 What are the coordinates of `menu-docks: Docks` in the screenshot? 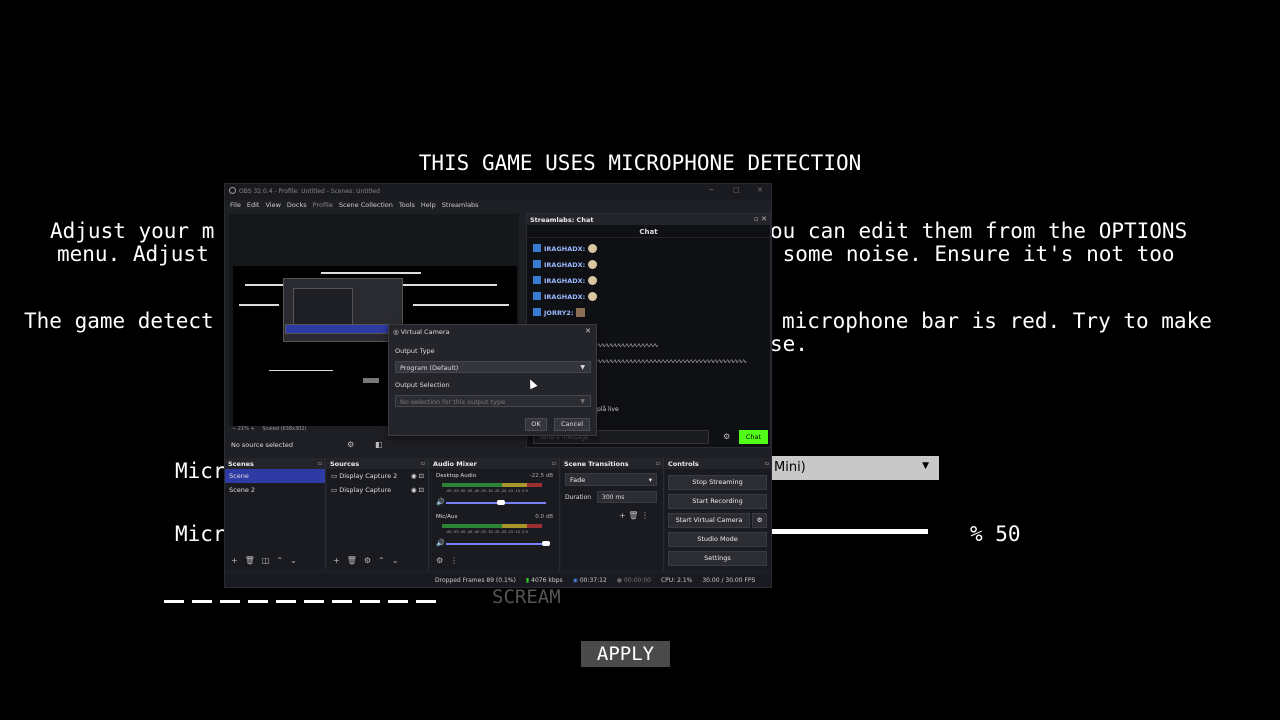 It's located at (297, 205).